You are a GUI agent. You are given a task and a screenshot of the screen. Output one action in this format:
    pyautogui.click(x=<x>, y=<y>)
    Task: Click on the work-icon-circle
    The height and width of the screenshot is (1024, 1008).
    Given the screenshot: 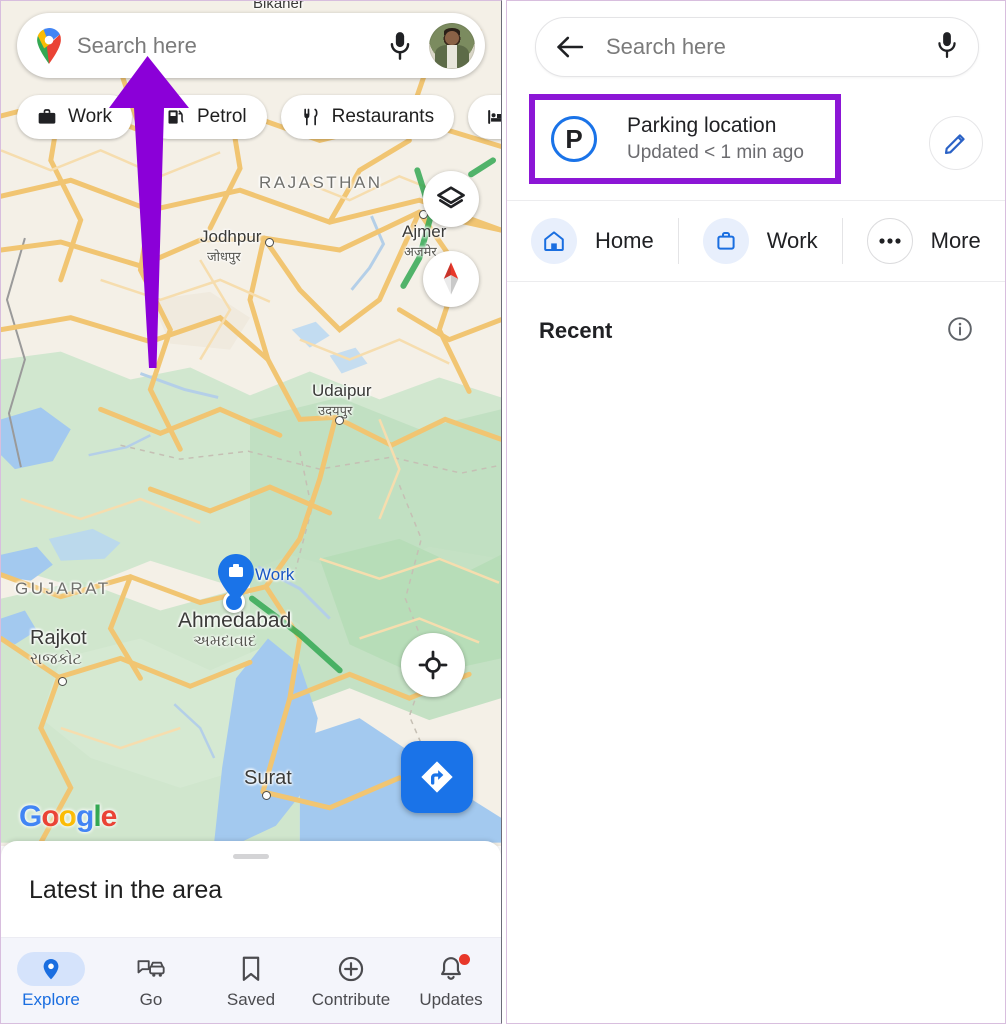 What is the action you would take?
    pyautogui.click(x=725, y=241)
    